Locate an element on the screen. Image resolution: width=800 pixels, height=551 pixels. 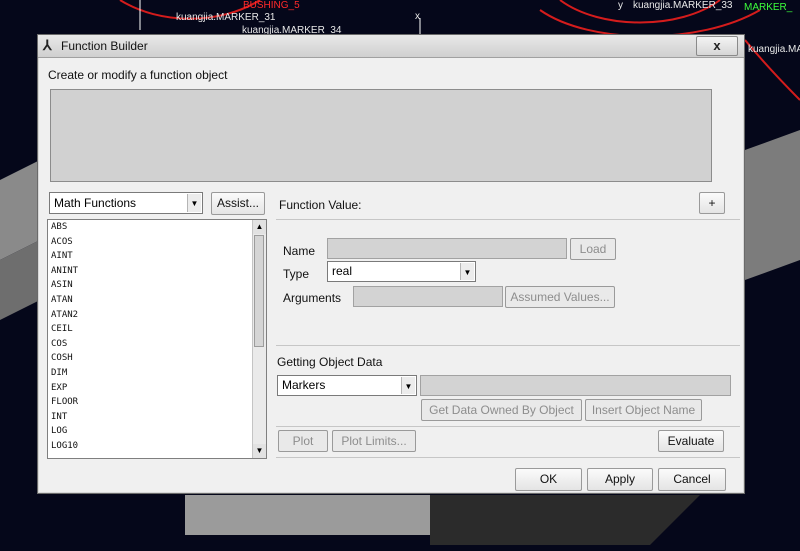
name-field is located at coordinates (447, 248).